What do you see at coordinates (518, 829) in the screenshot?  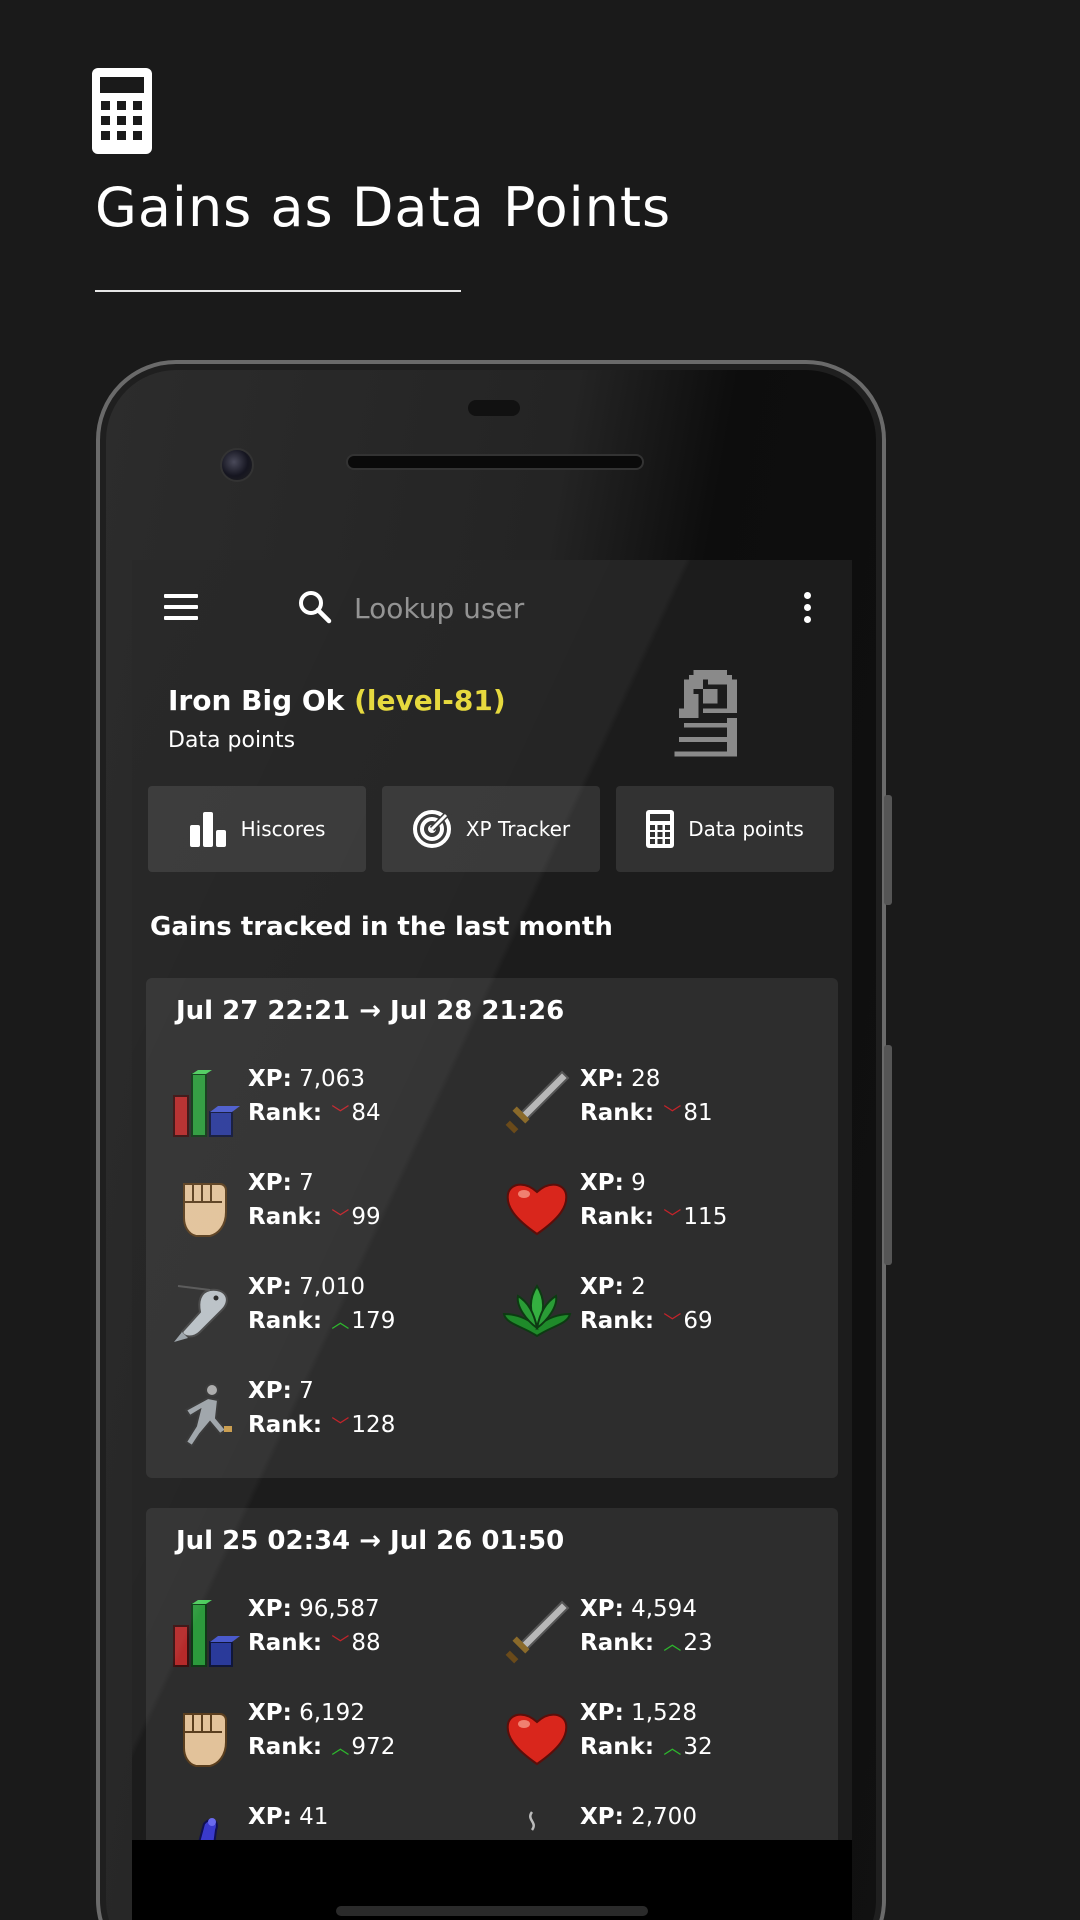 I see `xp-tracker-label: XP Tracker` at bounding box center [518, 829].